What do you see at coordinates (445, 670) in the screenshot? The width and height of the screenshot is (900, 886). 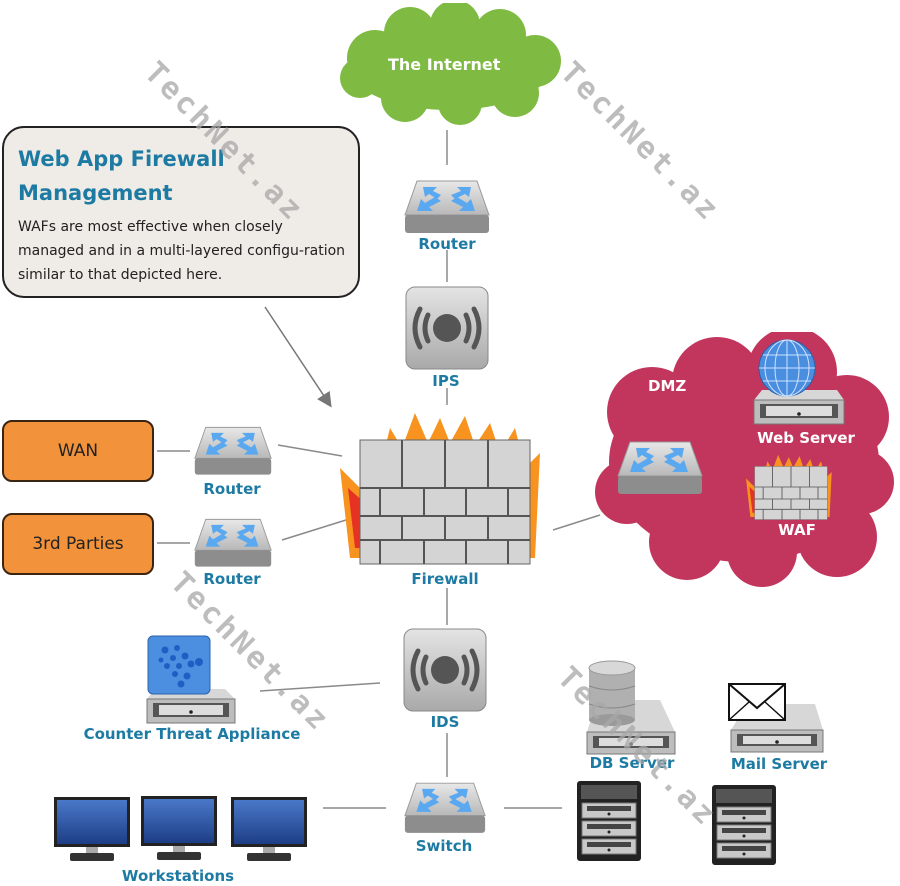 I see `ids-icon` at bounding box center [445, 670].